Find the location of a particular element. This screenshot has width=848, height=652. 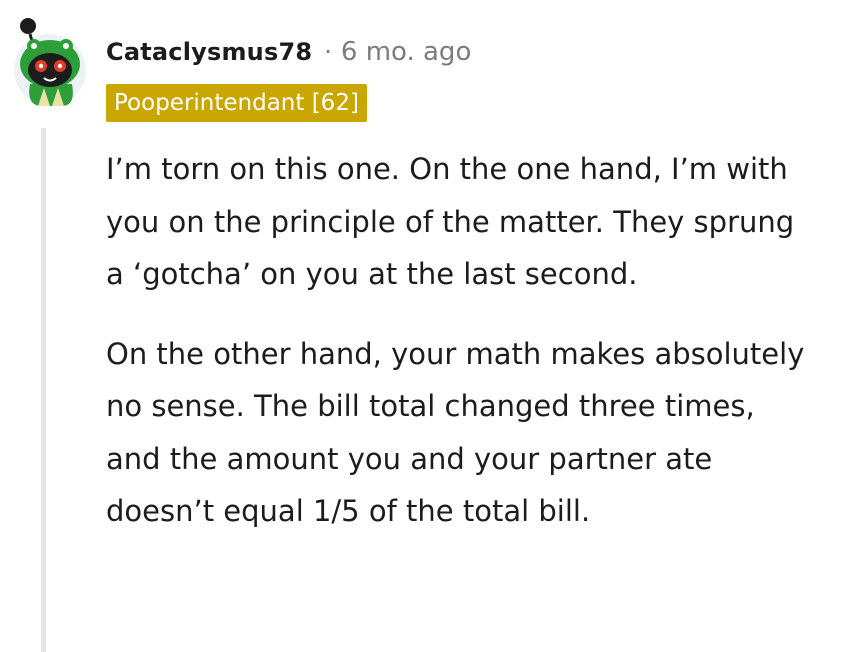

snoo-avatar-icon is located at coordinates (50, 62).